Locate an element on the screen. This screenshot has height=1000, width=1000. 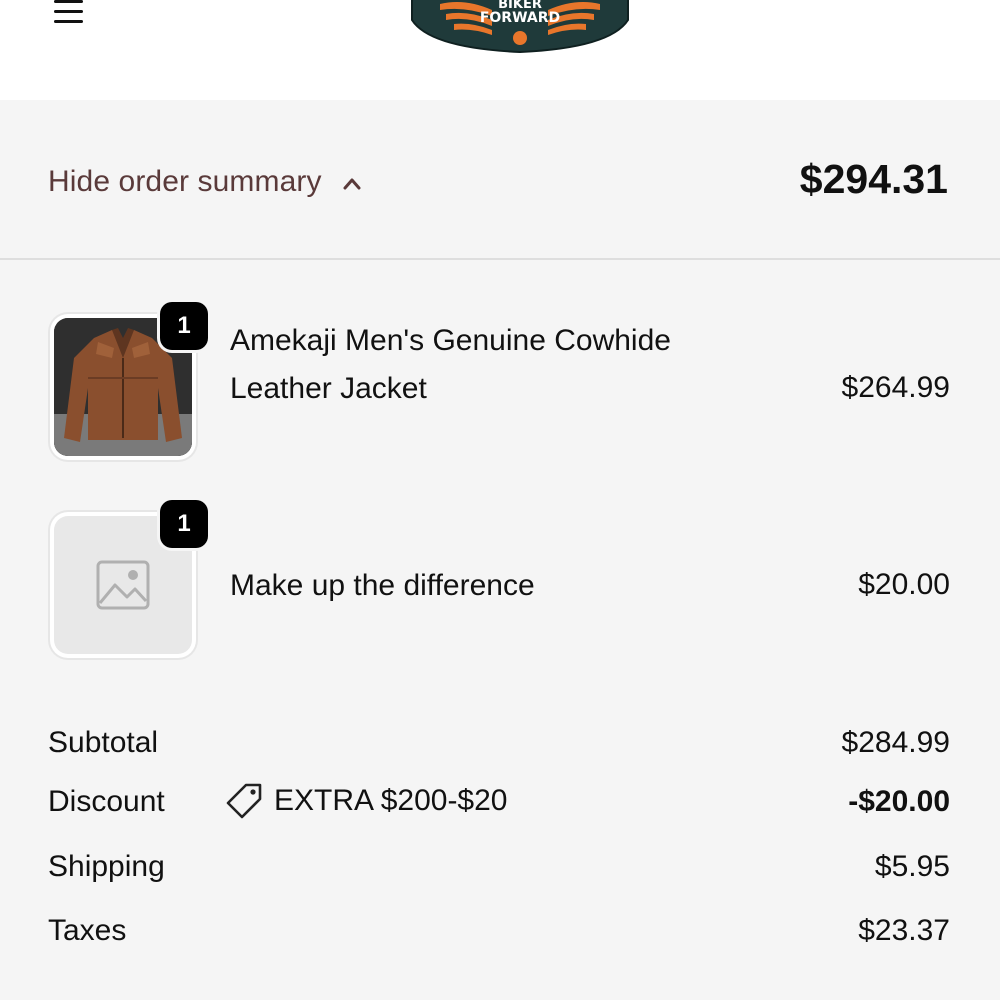
image-placeholder-icon is located at coordinates (123, 585).